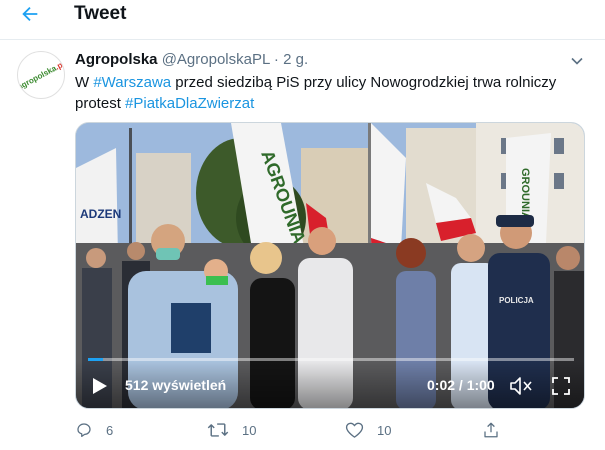 The image size is (605, 450). I want to click on tweet-text-part: W, so click(84, 82).